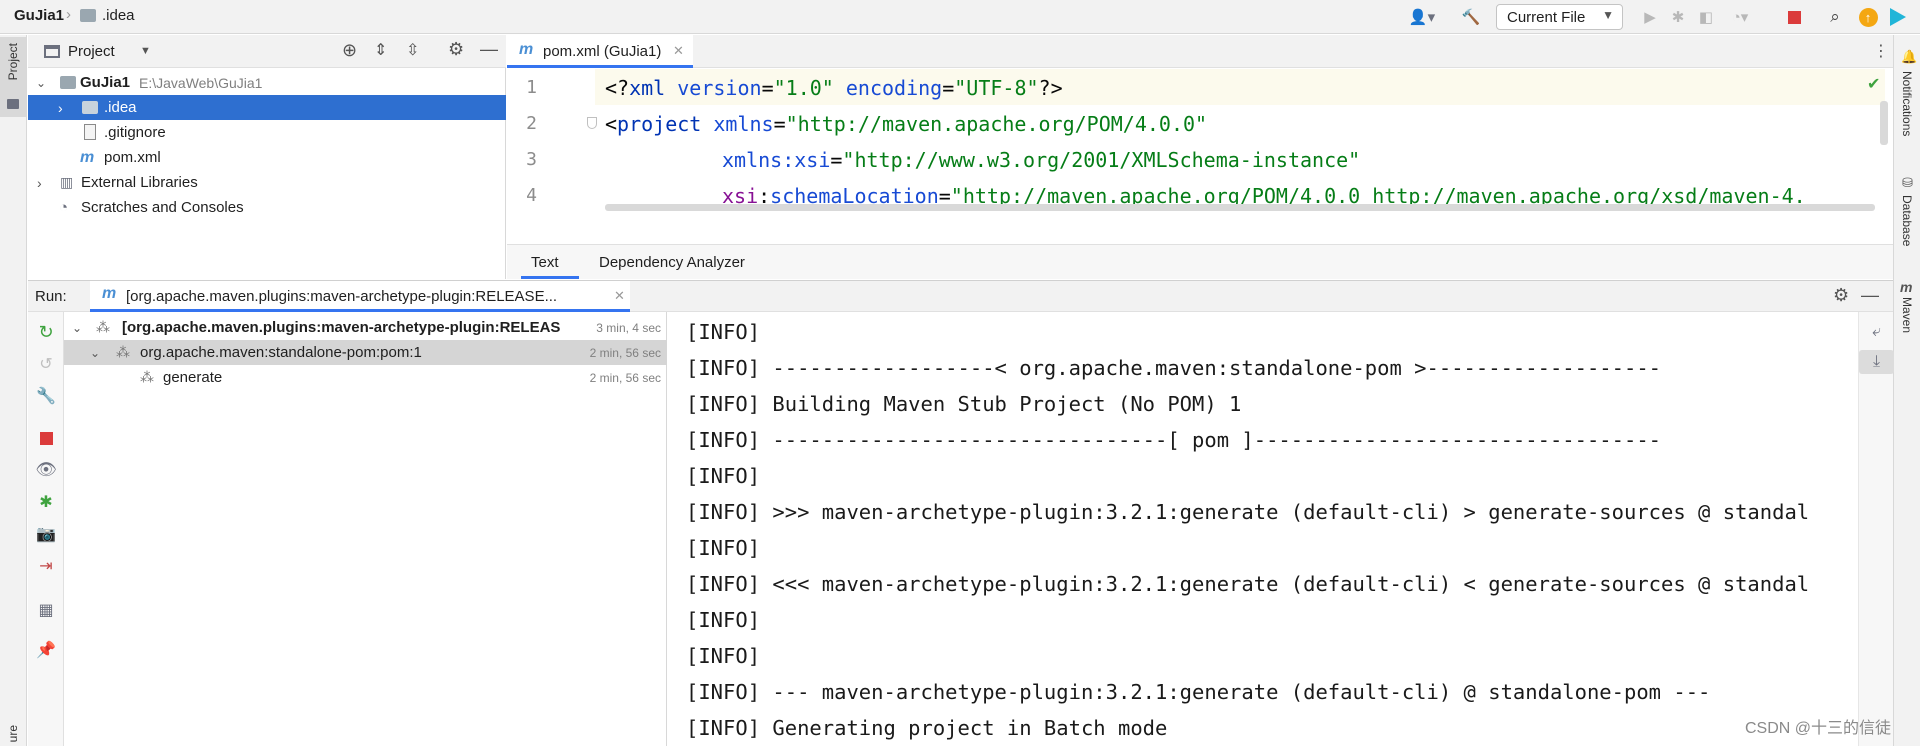  I want to click on tree-item-idea: › .idea, so click(267, 107).